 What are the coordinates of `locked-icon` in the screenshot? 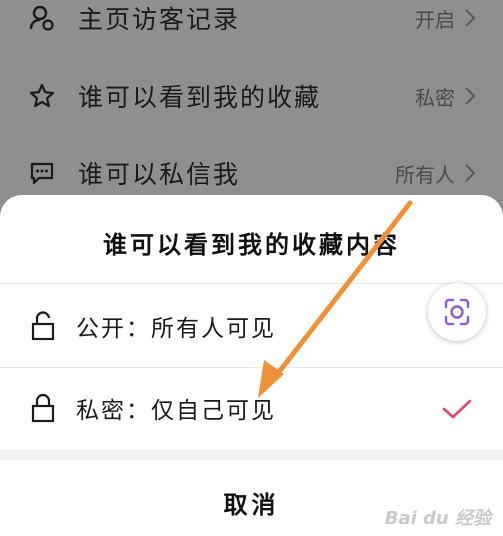 It's located at (43, 408).